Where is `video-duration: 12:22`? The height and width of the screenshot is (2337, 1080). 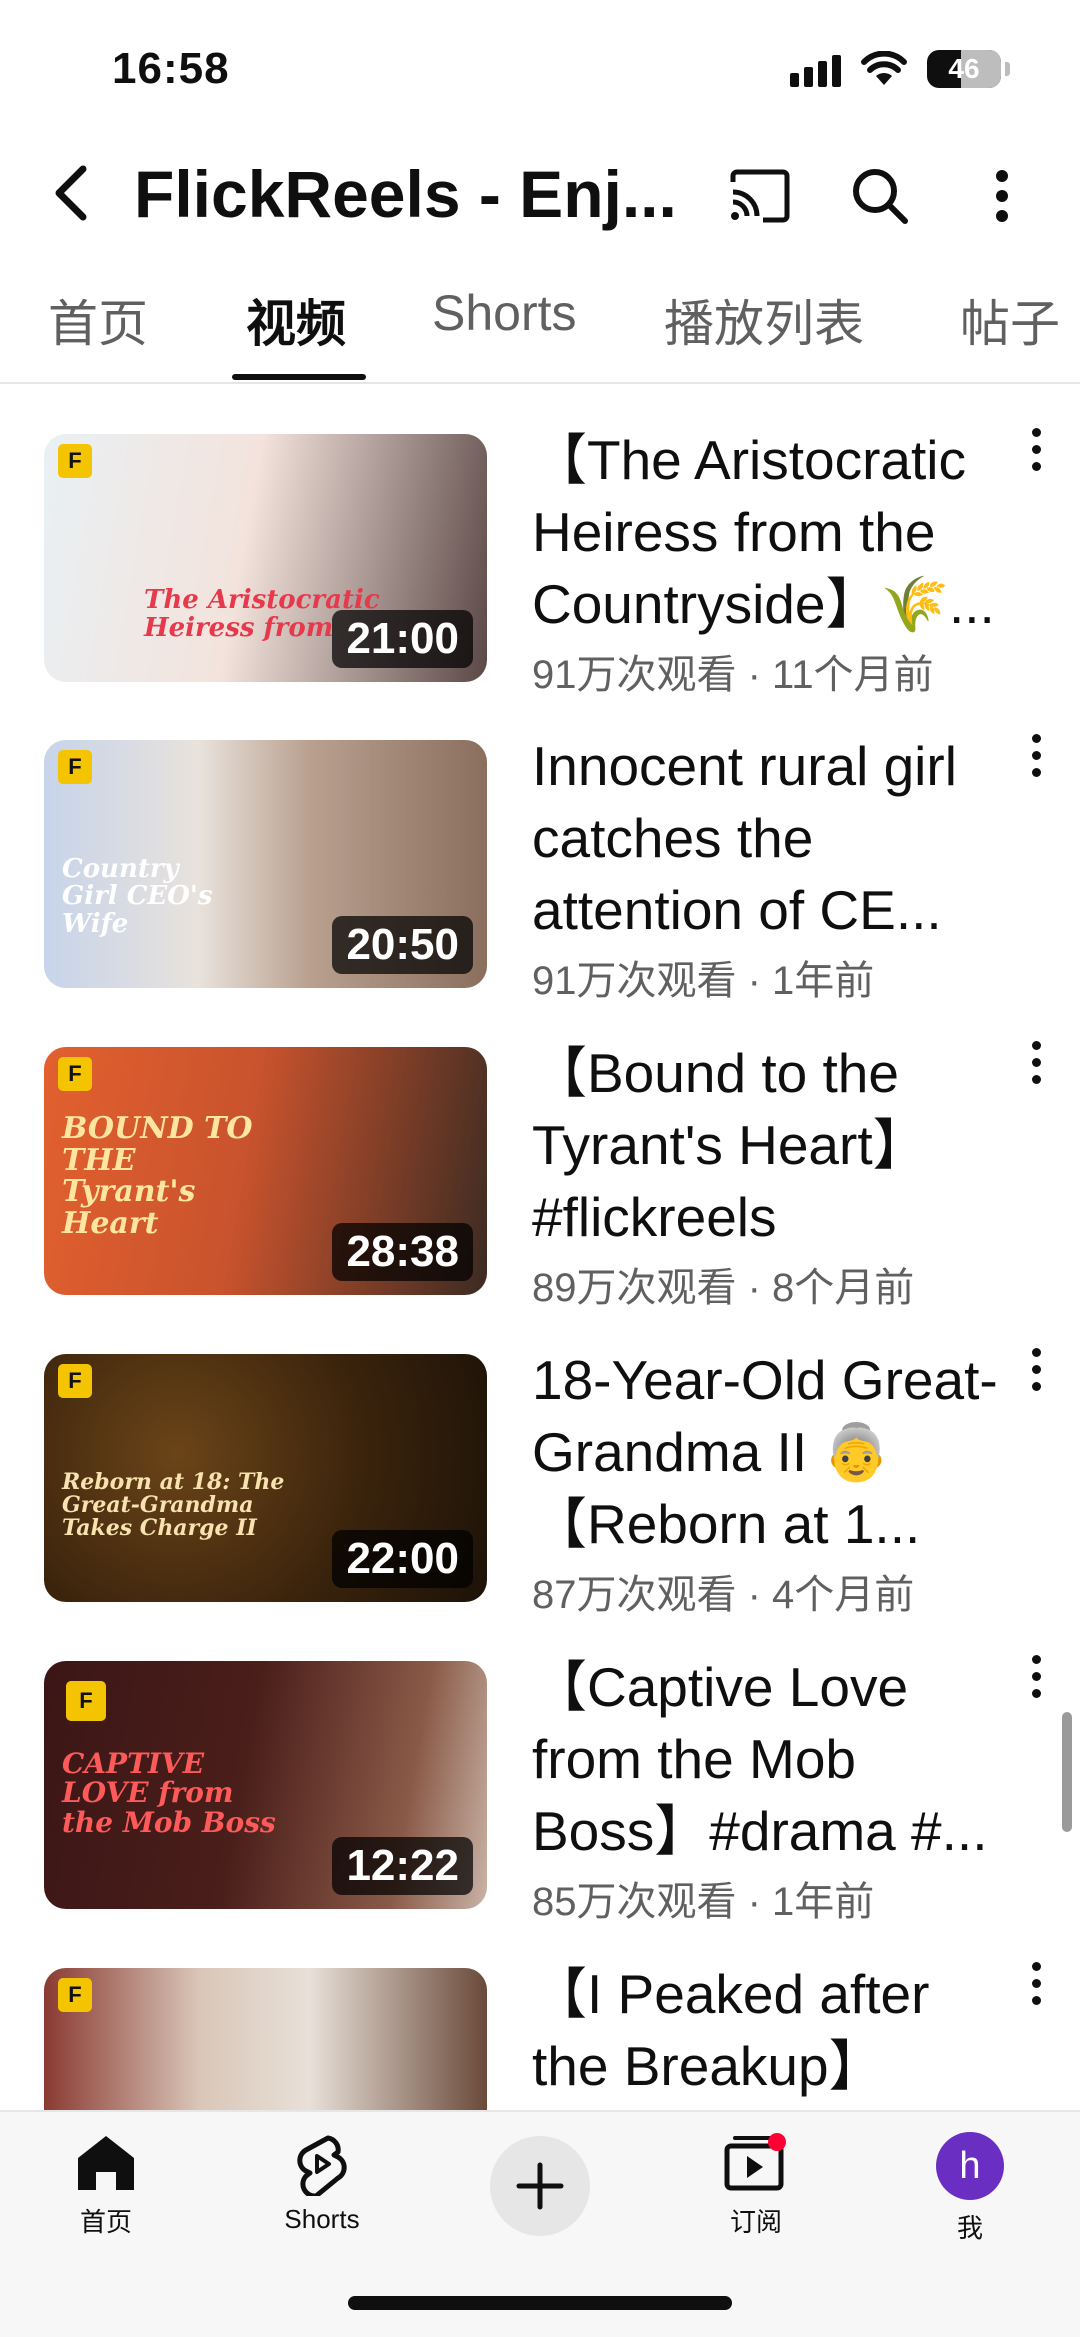 video-duration: 12:22 is located at coordinates (402, 1866).